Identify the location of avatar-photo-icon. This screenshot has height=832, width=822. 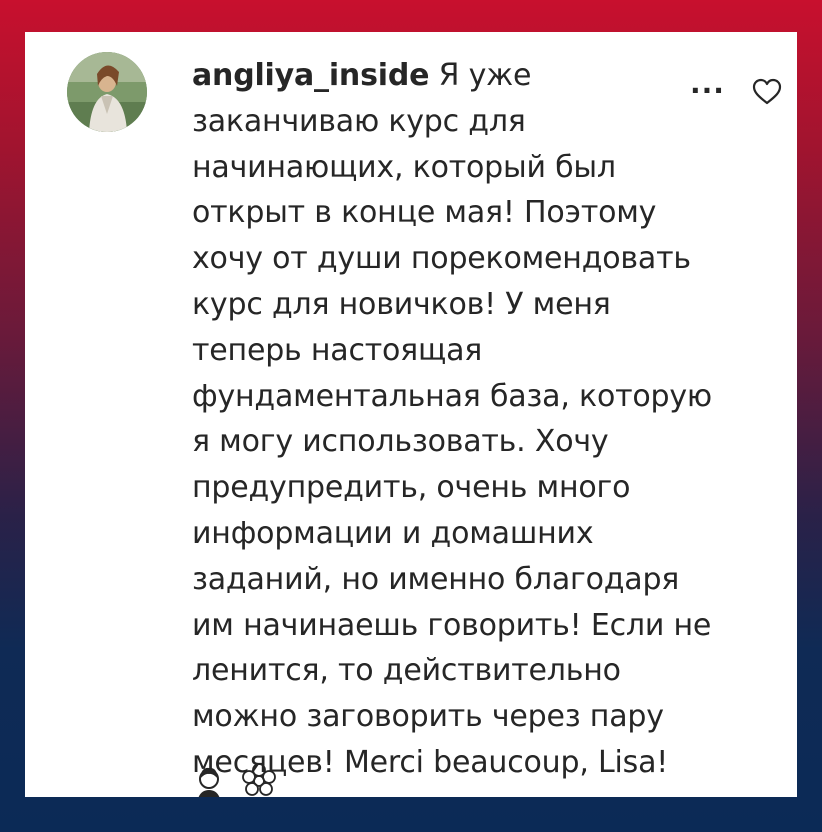
(107, 92).